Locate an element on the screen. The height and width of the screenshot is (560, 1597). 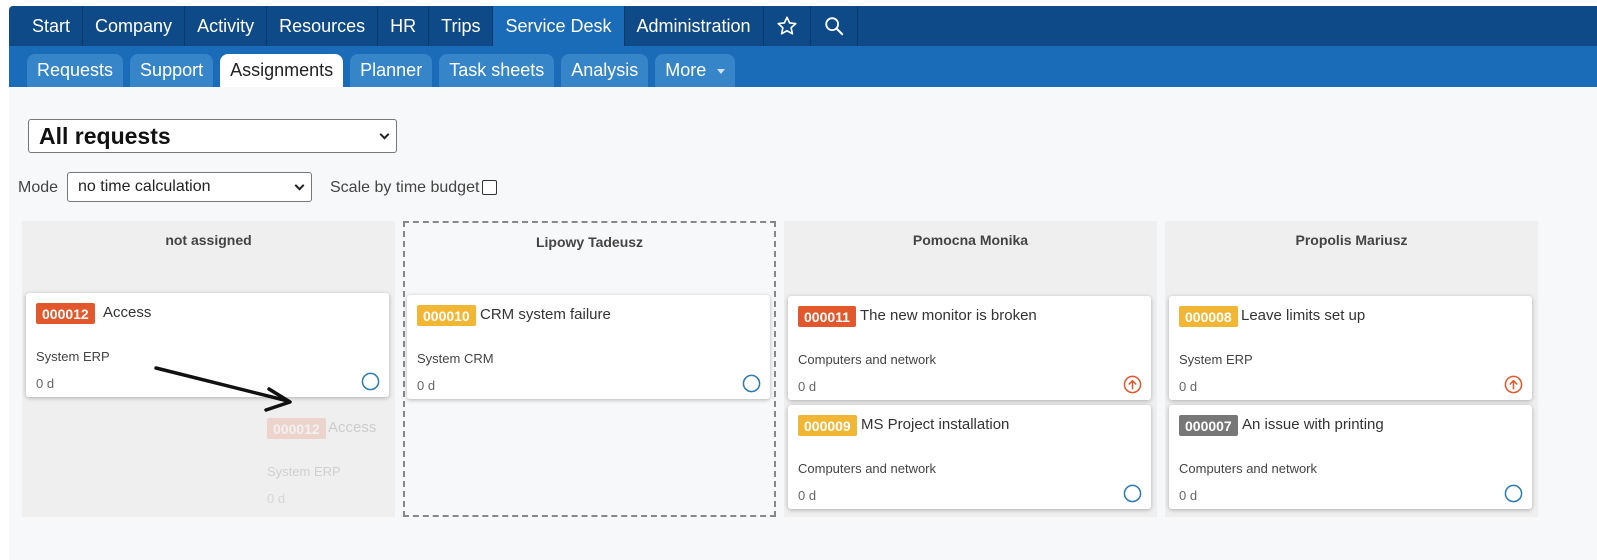
search-button is located at coordinates (834, 26).